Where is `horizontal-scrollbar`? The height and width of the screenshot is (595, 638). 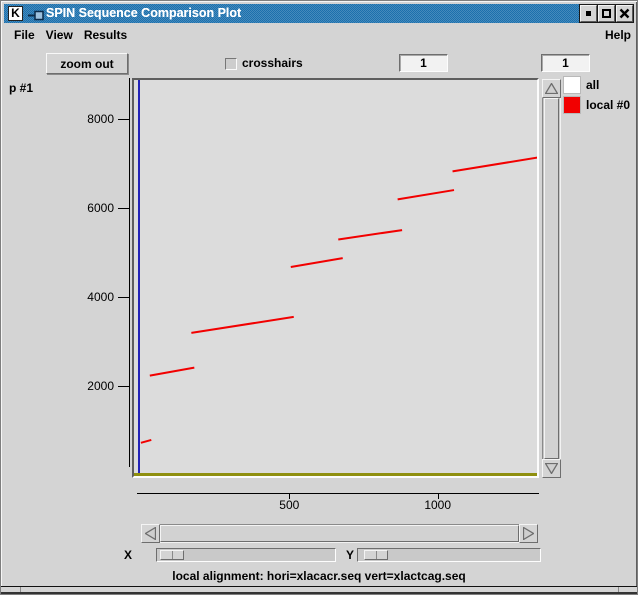 horizontal-scrollbar is located at coordinates (339, 533).